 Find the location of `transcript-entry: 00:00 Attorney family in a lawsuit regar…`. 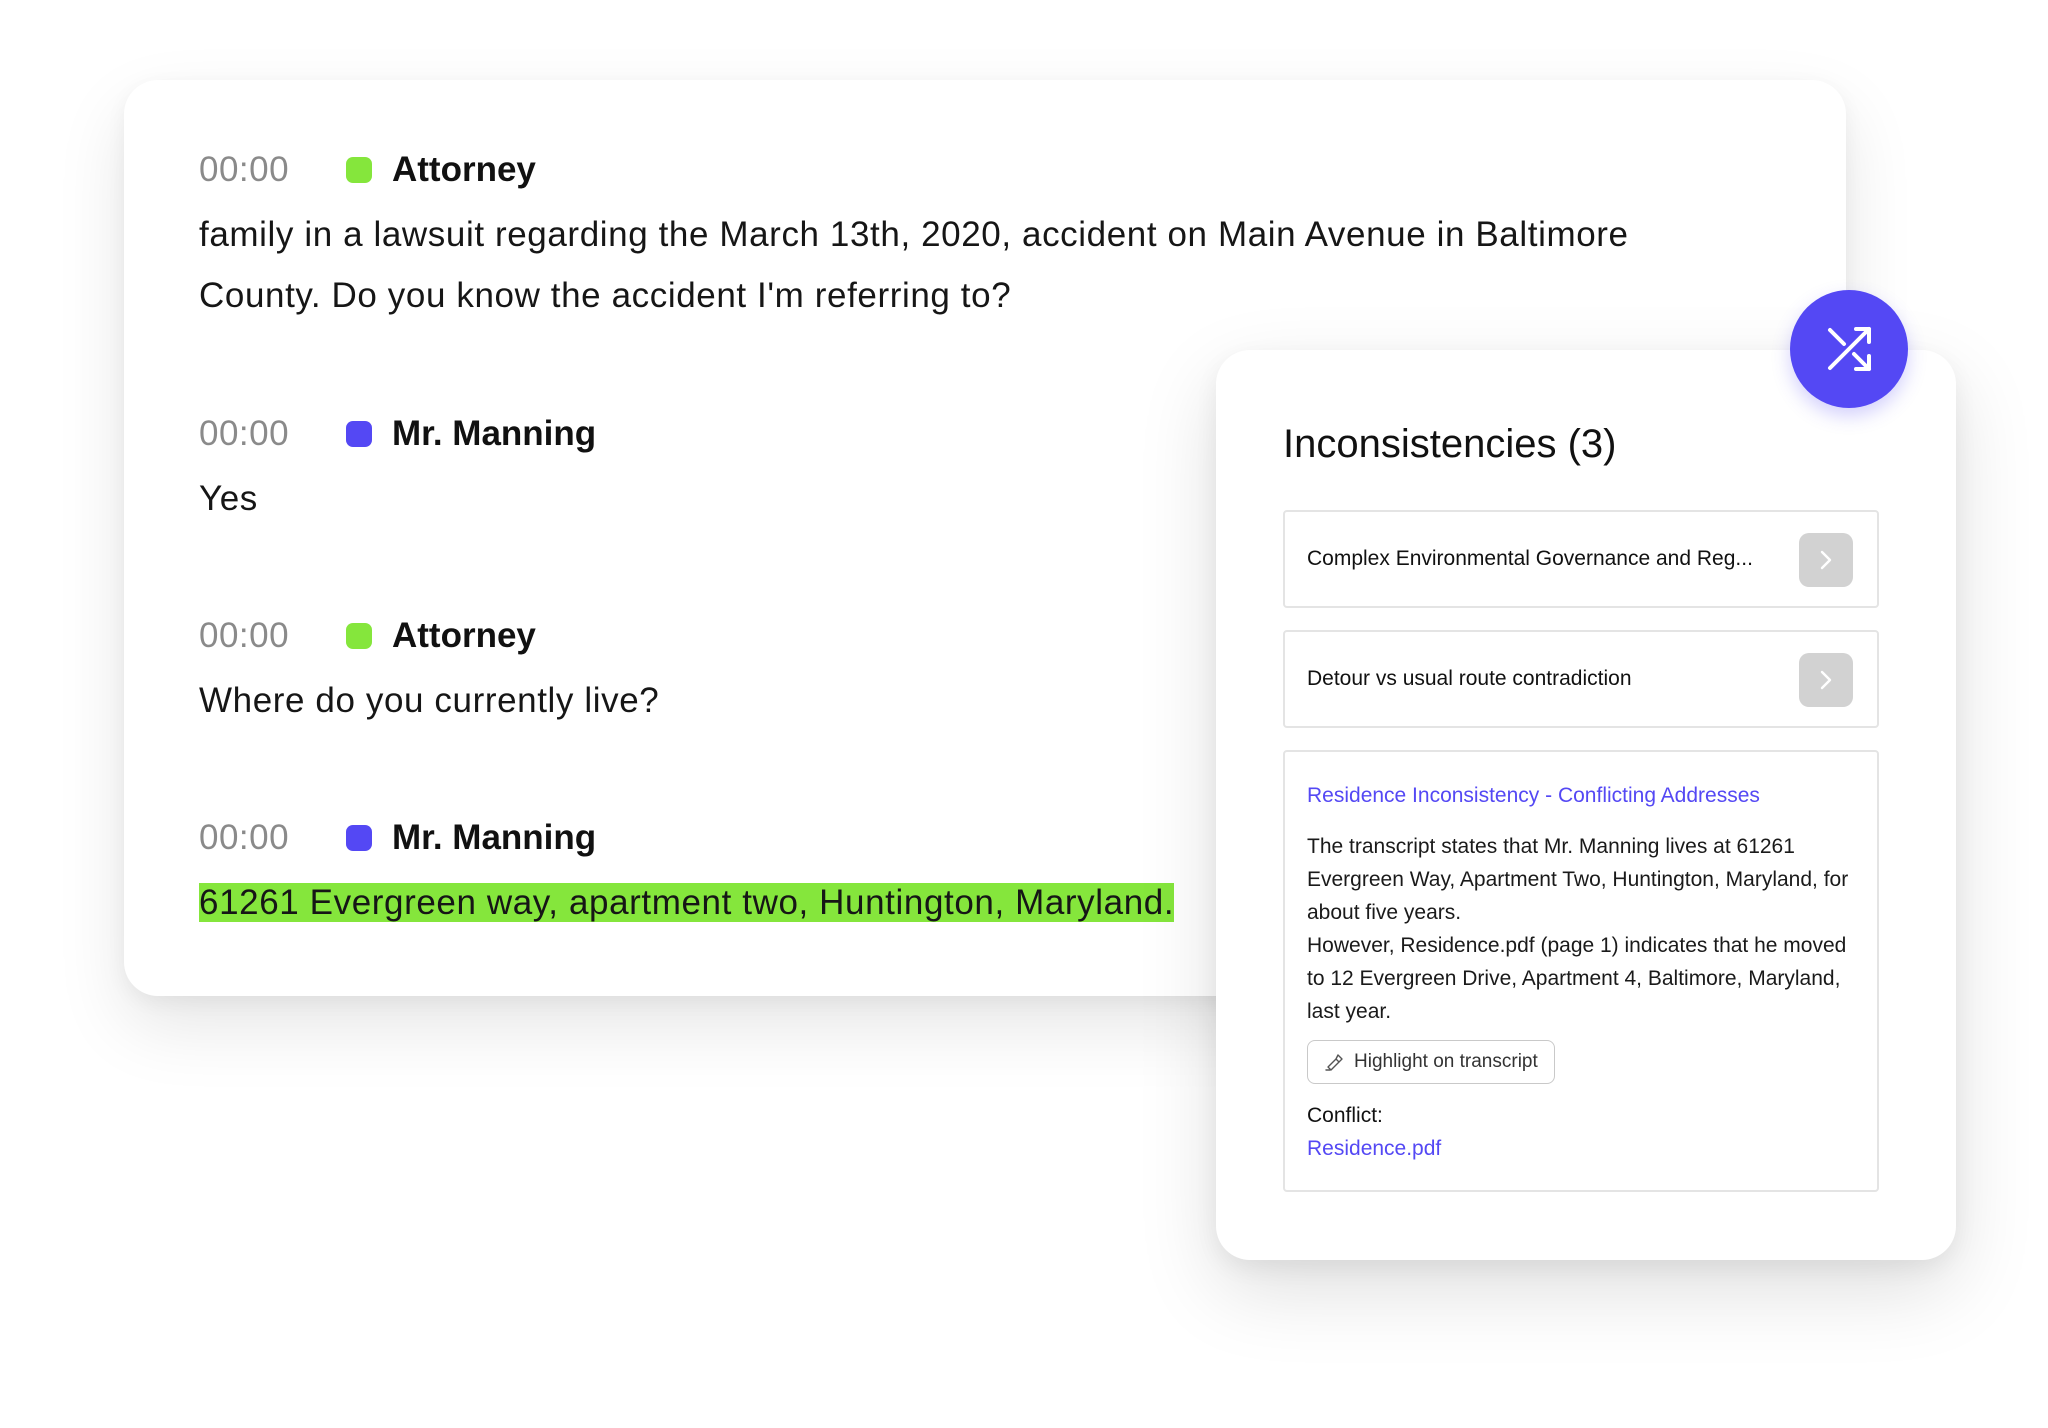

transcript-entry: 00:00 Attorney family in a lawsuit regar… is located at coordinates (914, 238).